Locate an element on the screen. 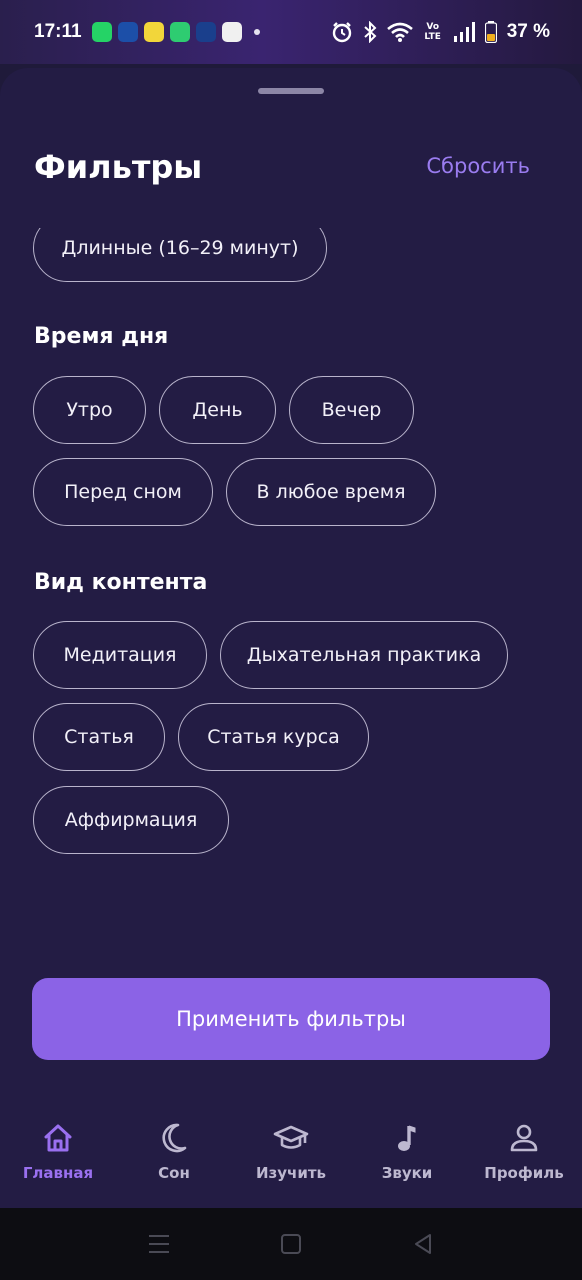 The width and height of the screenshot is (582, 1280). tab-learn: Изучить is located at coordinates (291, 1158).